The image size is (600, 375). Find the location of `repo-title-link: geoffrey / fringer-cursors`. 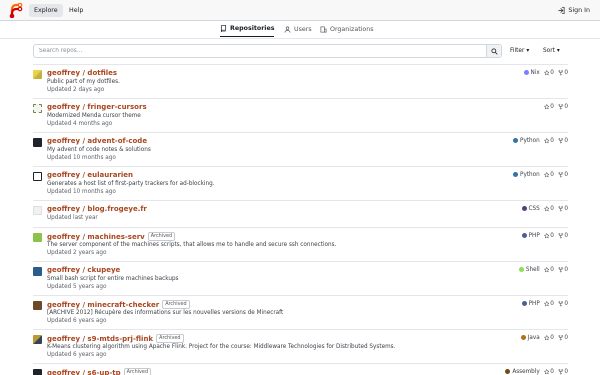

repo-title-link: geoffrey / fringer-cursors is located at coordinates (97, 107).